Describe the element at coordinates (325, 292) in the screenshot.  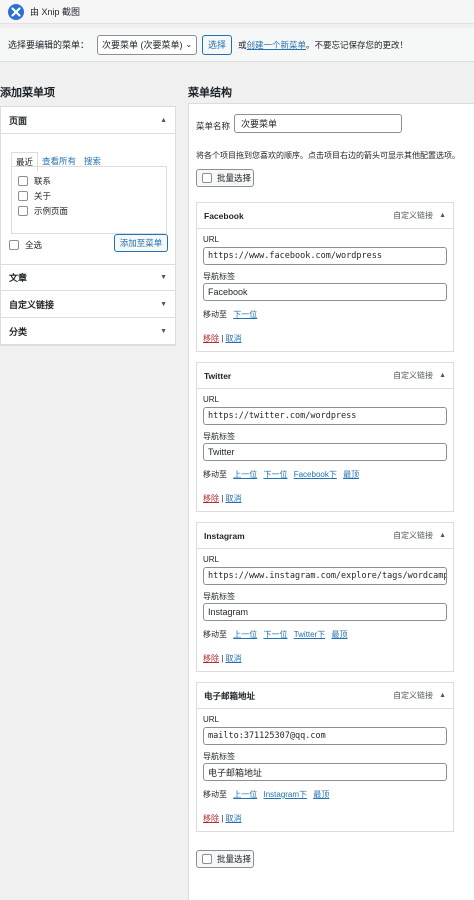
I see `nav-label-input: Facebook` at that location.